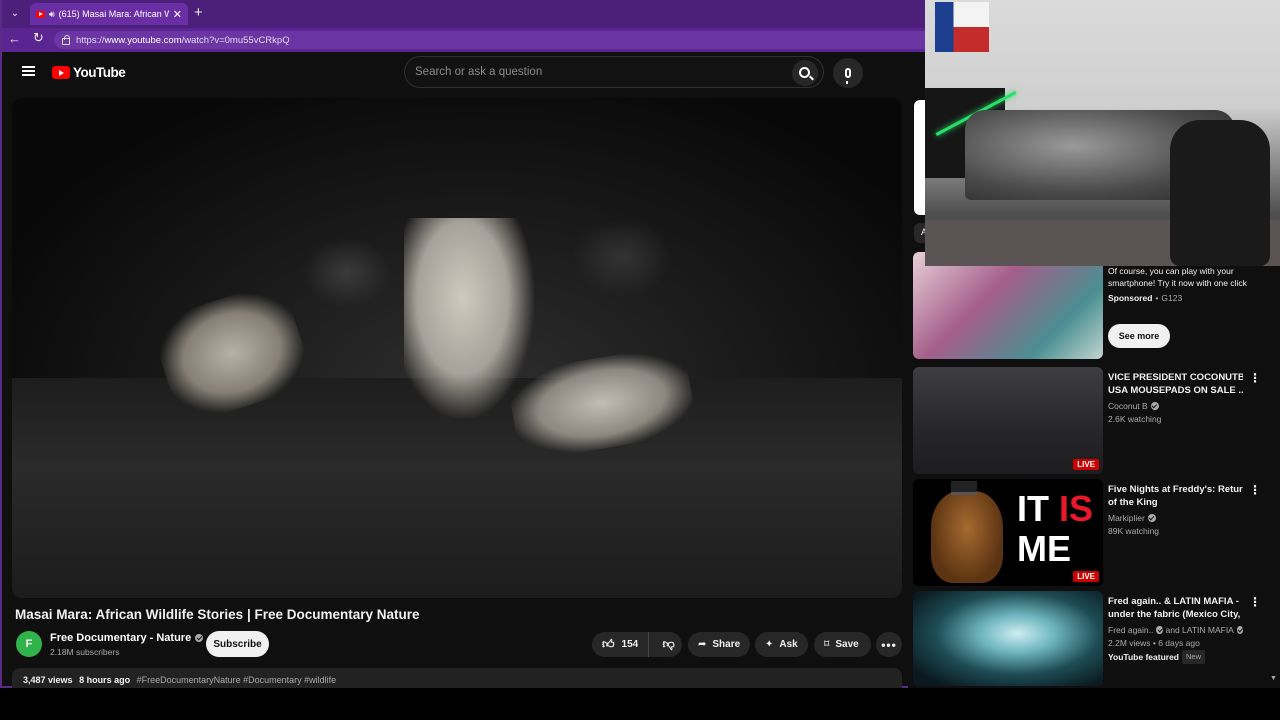 The height and width of the screenshot is (720, 1280). I want to click on search-button, so click(805, 73).